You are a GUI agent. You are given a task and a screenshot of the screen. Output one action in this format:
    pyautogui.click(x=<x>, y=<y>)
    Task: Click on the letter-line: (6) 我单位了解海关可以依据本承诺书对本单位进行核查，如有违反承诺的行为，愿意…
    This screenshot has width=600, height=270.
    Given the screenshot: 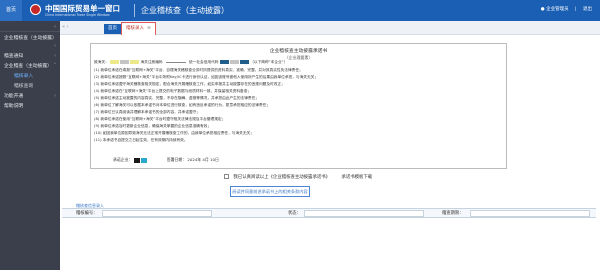 What is the action you would take?
    pyautogui.click(x=182, y=105)
    